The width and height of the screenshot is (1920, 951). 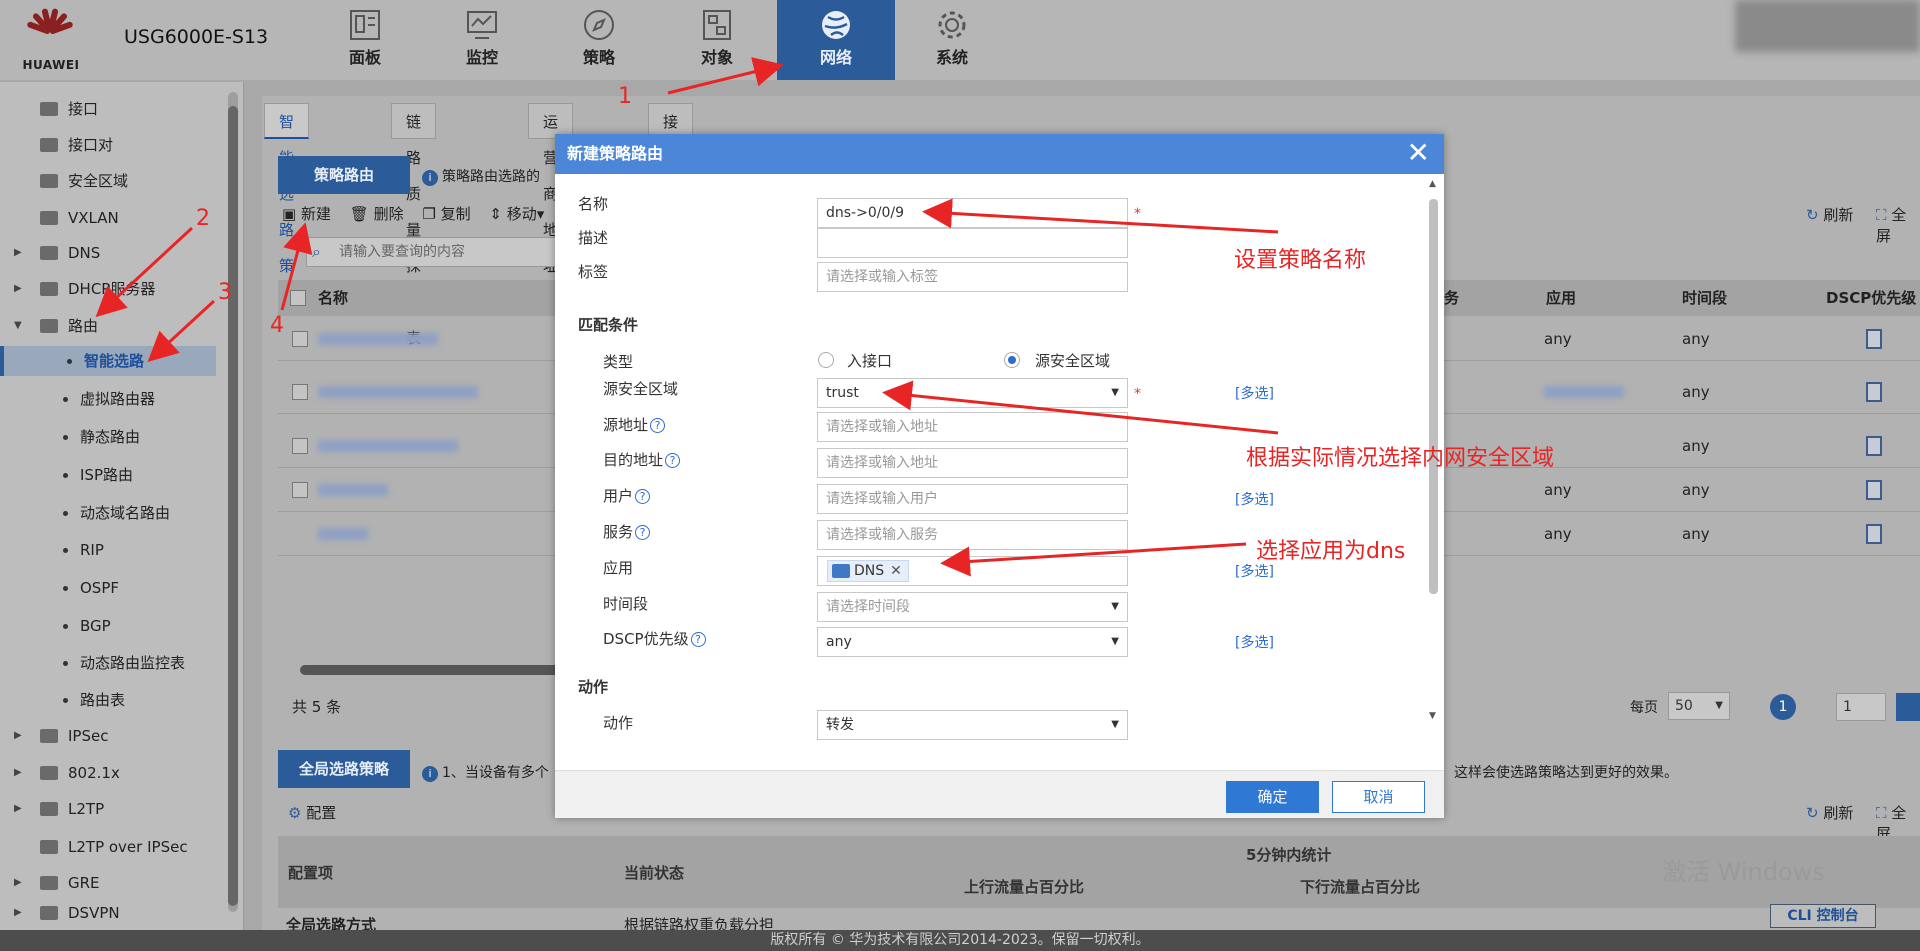 I want to click on annotation-set-name: 设置策略名称, so click(x=1300, y=260).